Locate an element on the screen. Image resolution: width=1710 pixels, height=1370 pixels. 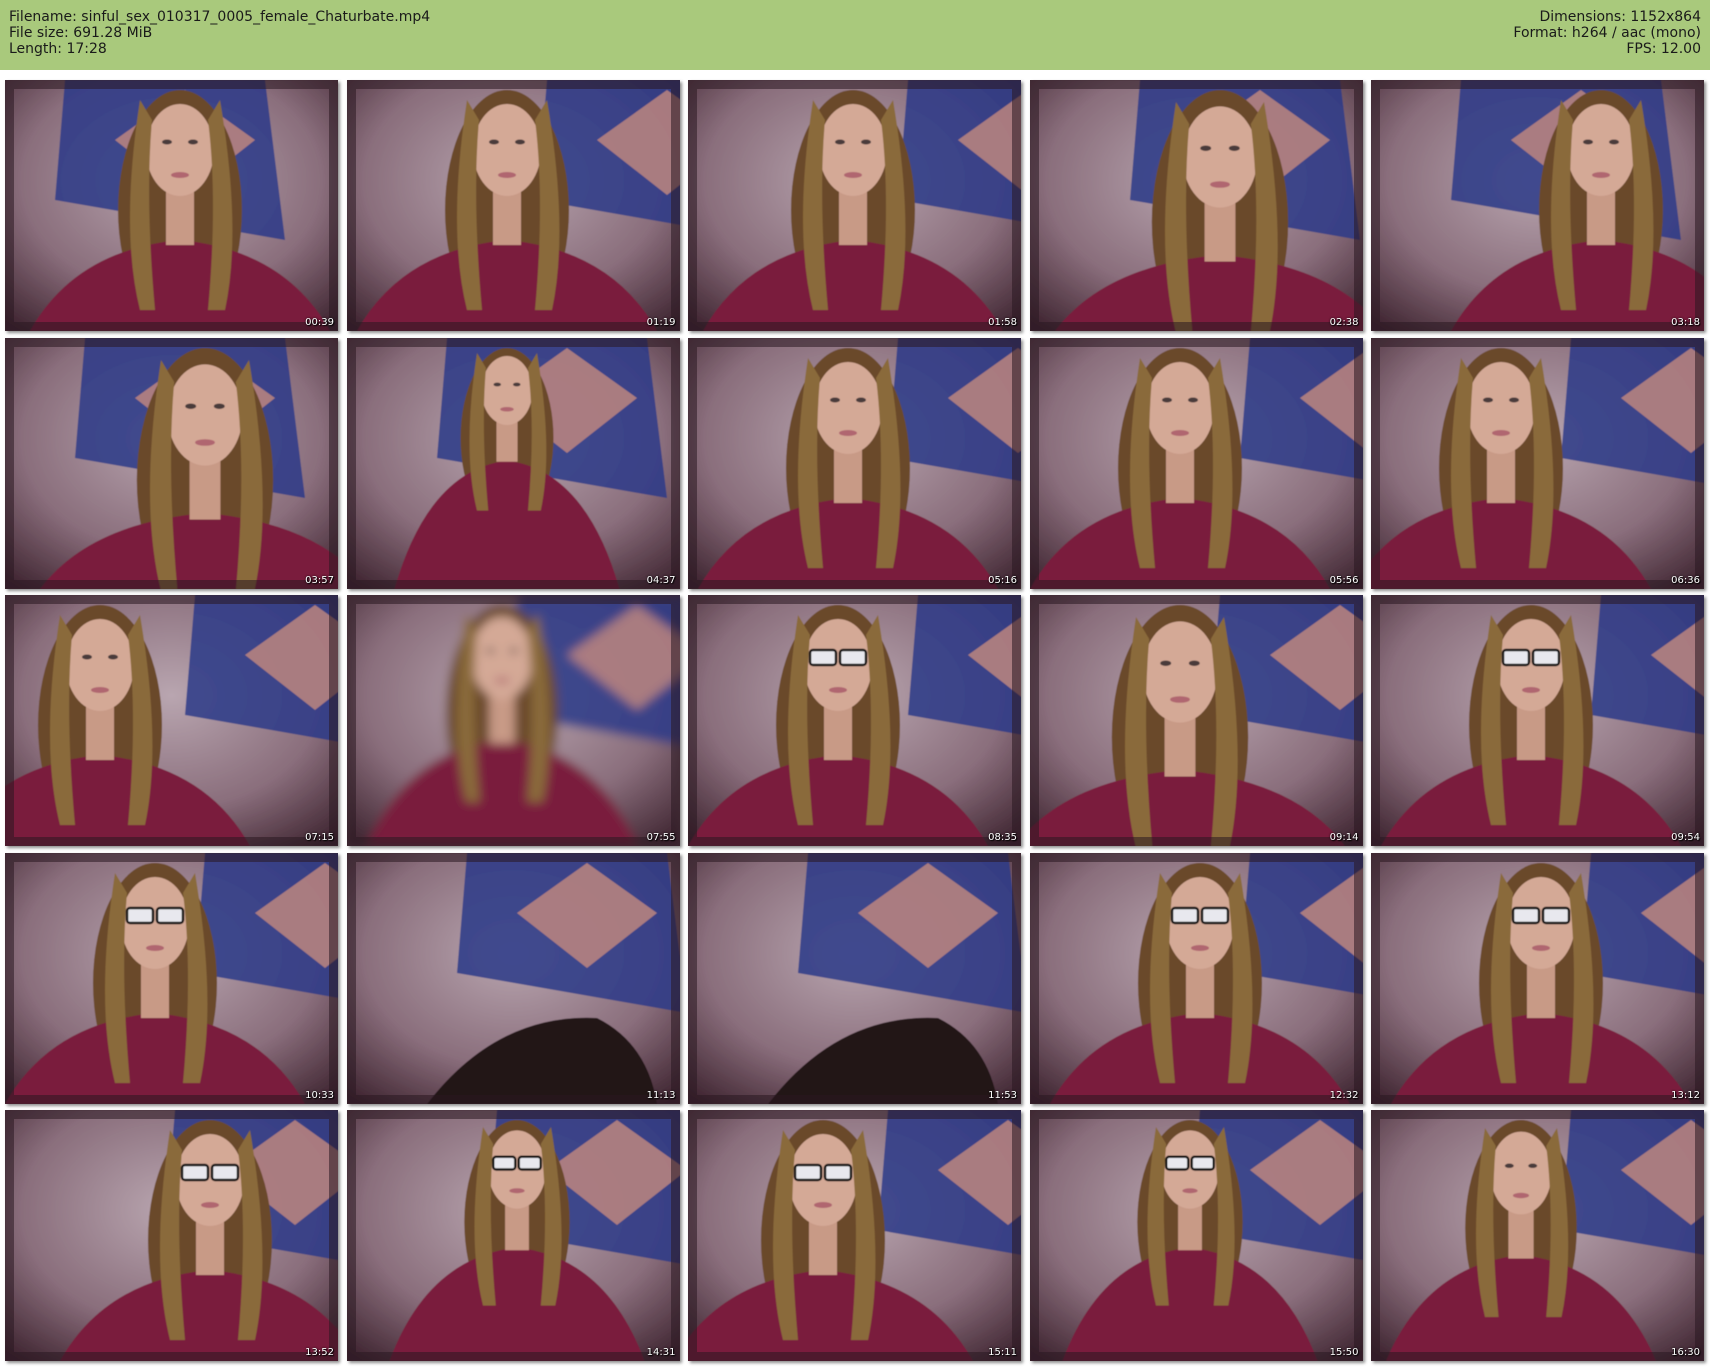
video-thumbnail: 02:38 is located at coordinates (1196, 205).